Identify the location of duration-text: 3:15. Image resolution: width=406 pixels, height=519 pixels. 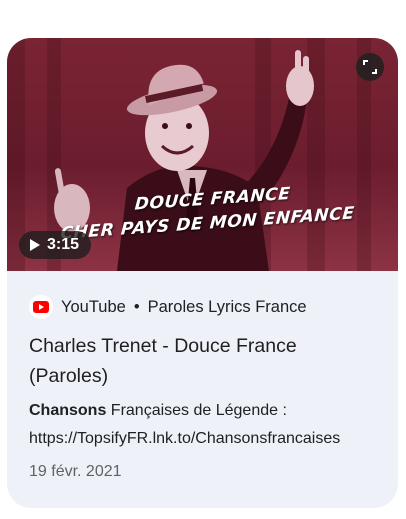
(63, 244).